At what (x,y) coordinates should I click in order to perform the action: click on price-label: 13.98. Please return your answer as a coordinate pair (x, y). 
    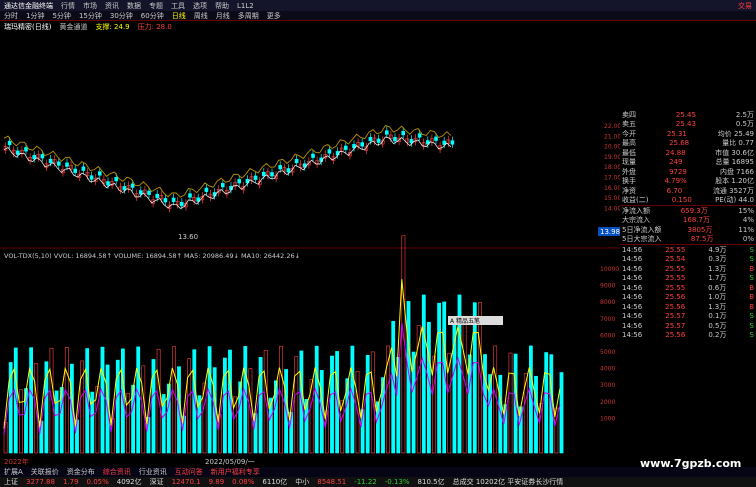
    Looking at the image, I should click on (610, 232).